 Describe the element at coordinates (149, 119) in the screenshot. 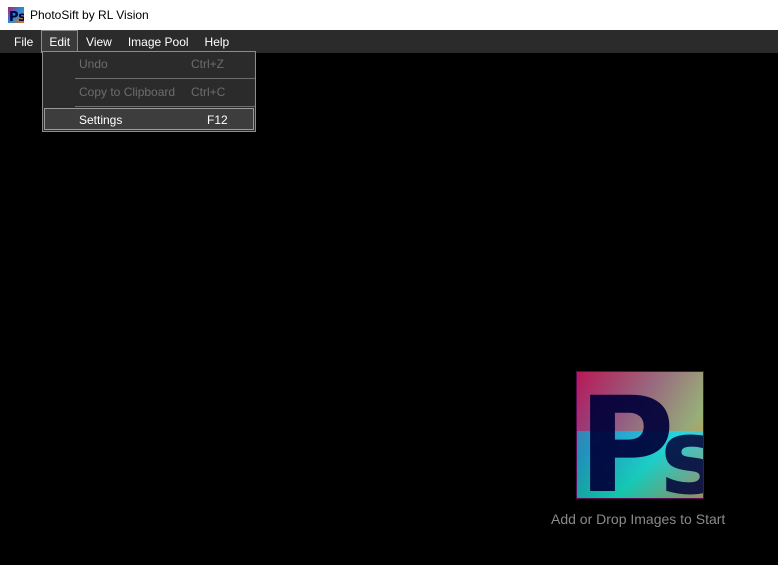

I see `menu-item-settings: Settings F12` at that location.